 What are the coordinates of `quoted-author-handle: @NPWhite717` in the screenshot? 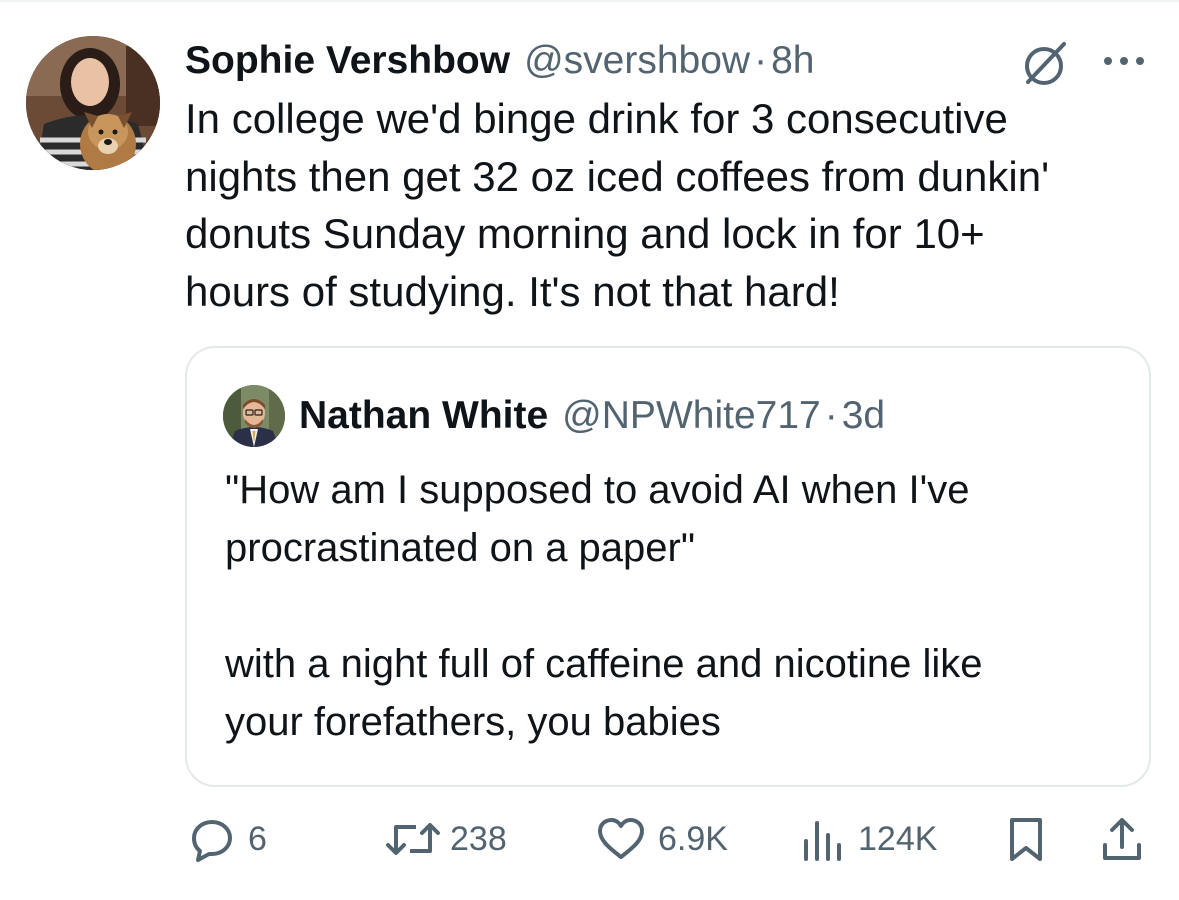 It's located at (691, 416).